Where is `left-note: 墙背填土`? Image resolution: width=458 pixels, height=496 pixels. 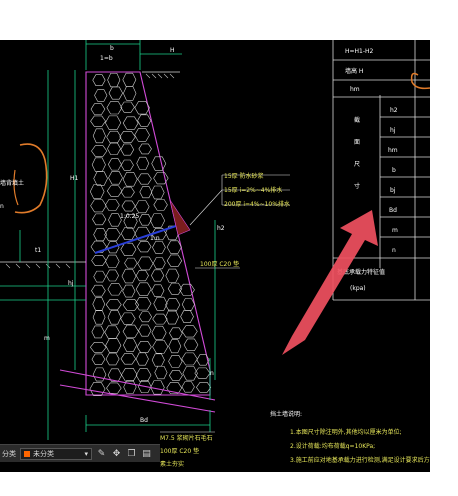 left-note: 墙背填土 is located at coordinates (12, 183).